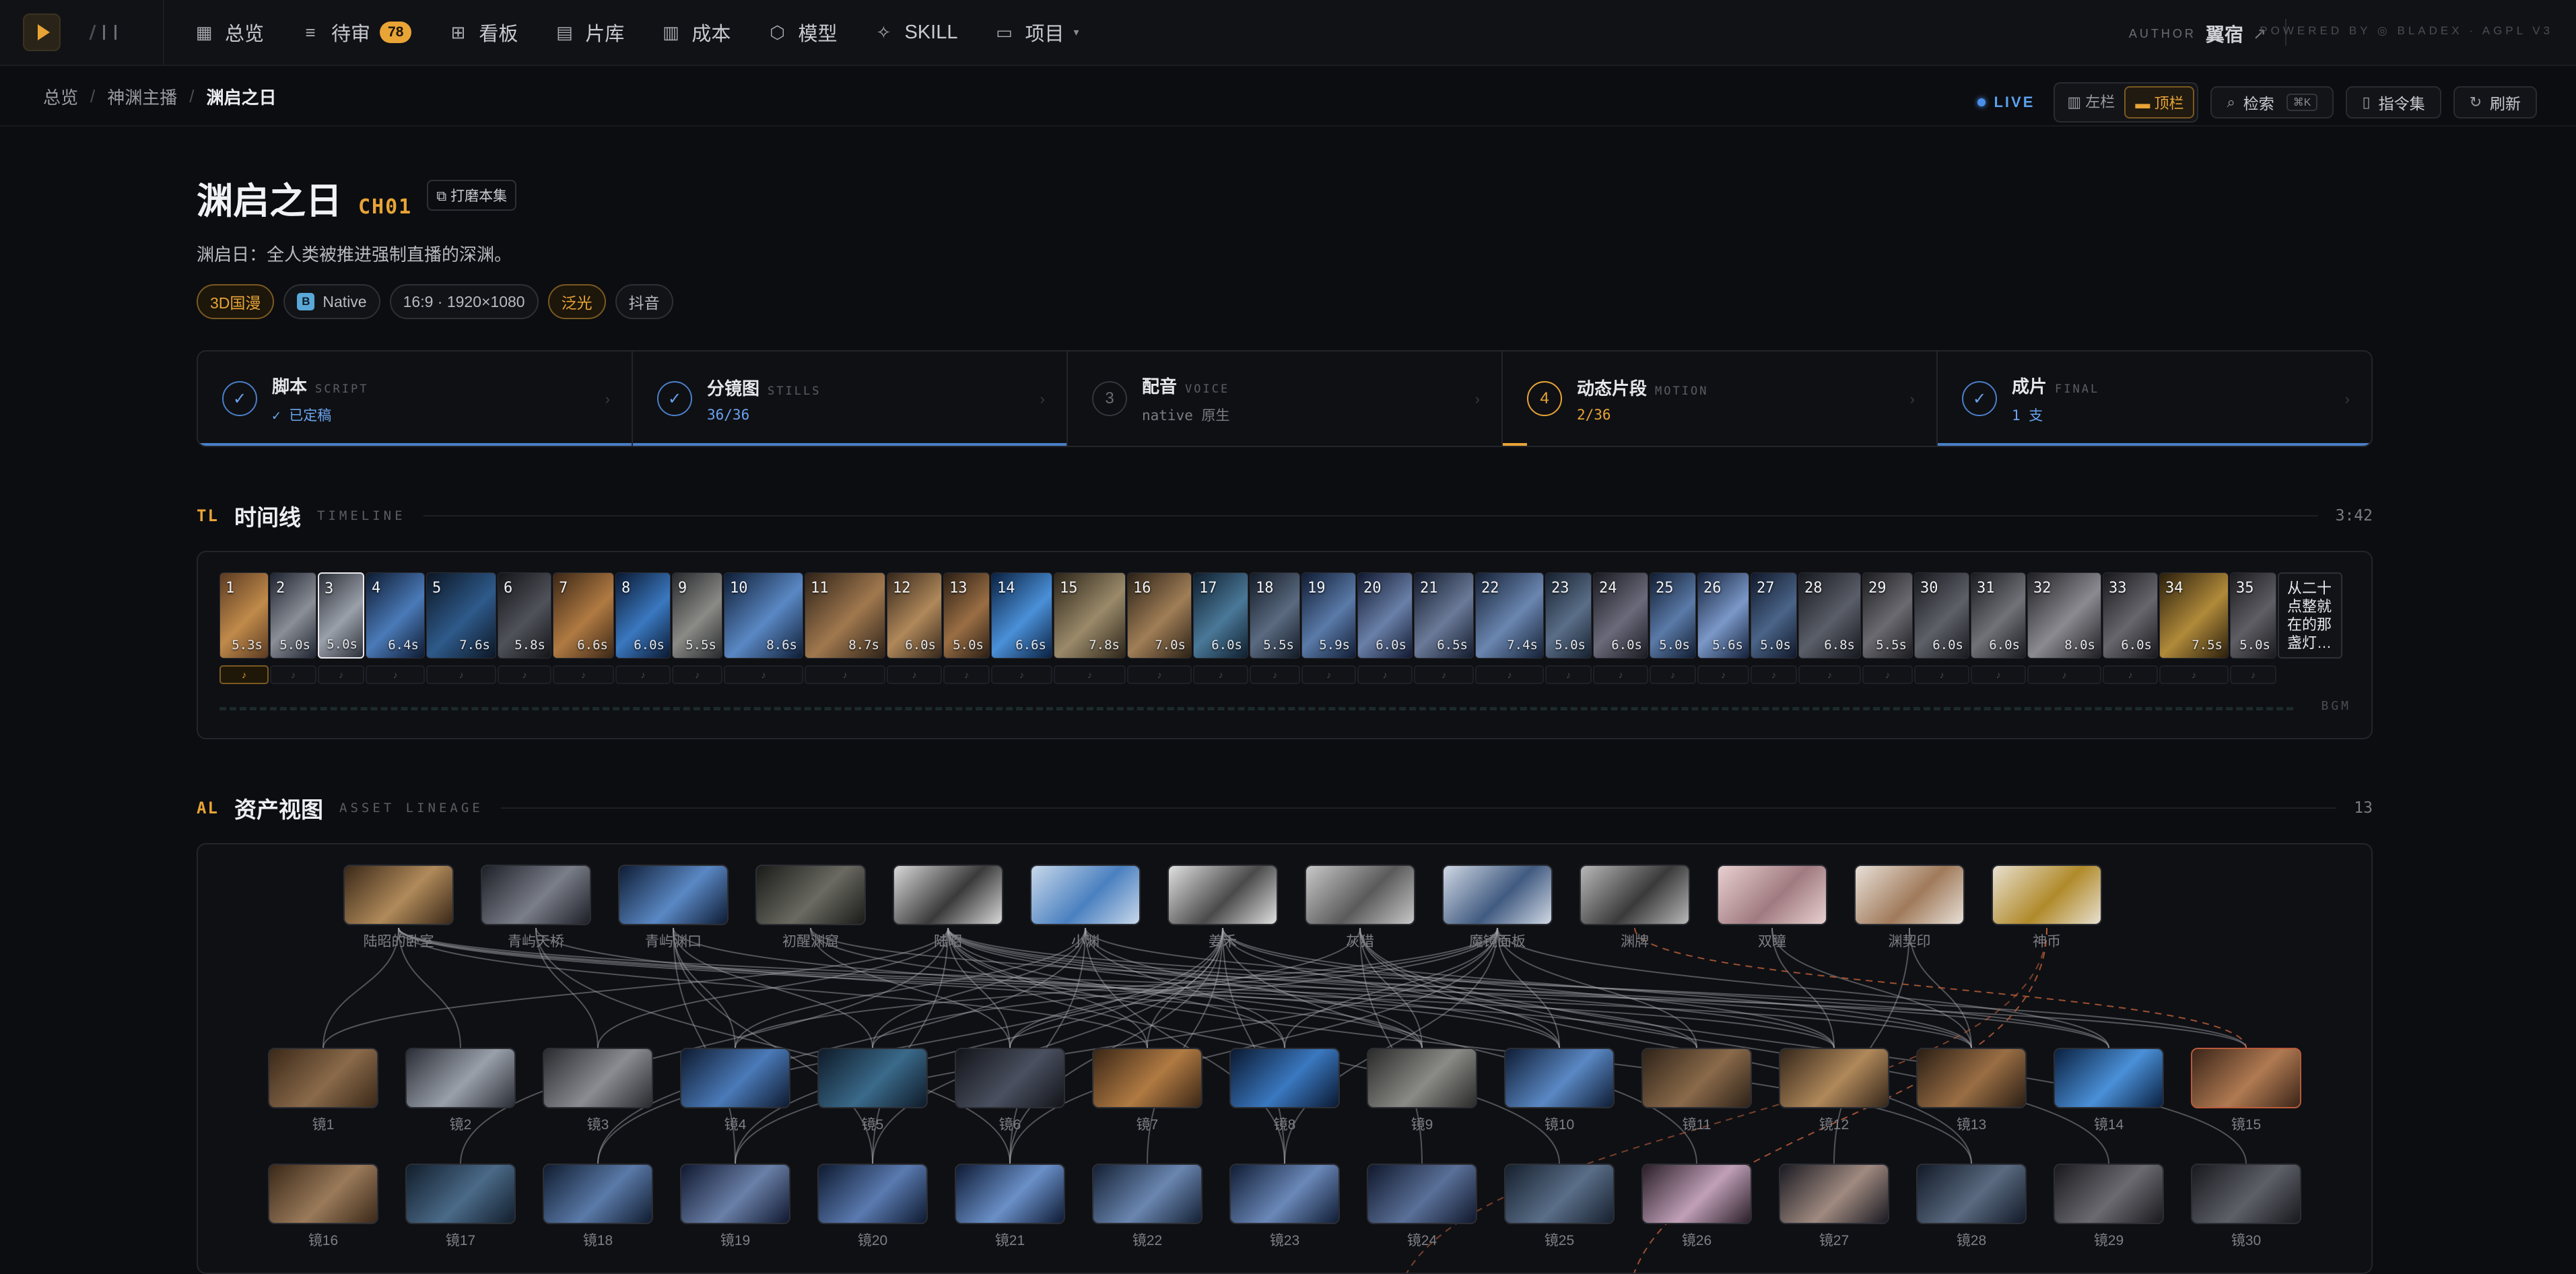  I want to click on timeline-clip: 2 5.0s, so click(293, 615).